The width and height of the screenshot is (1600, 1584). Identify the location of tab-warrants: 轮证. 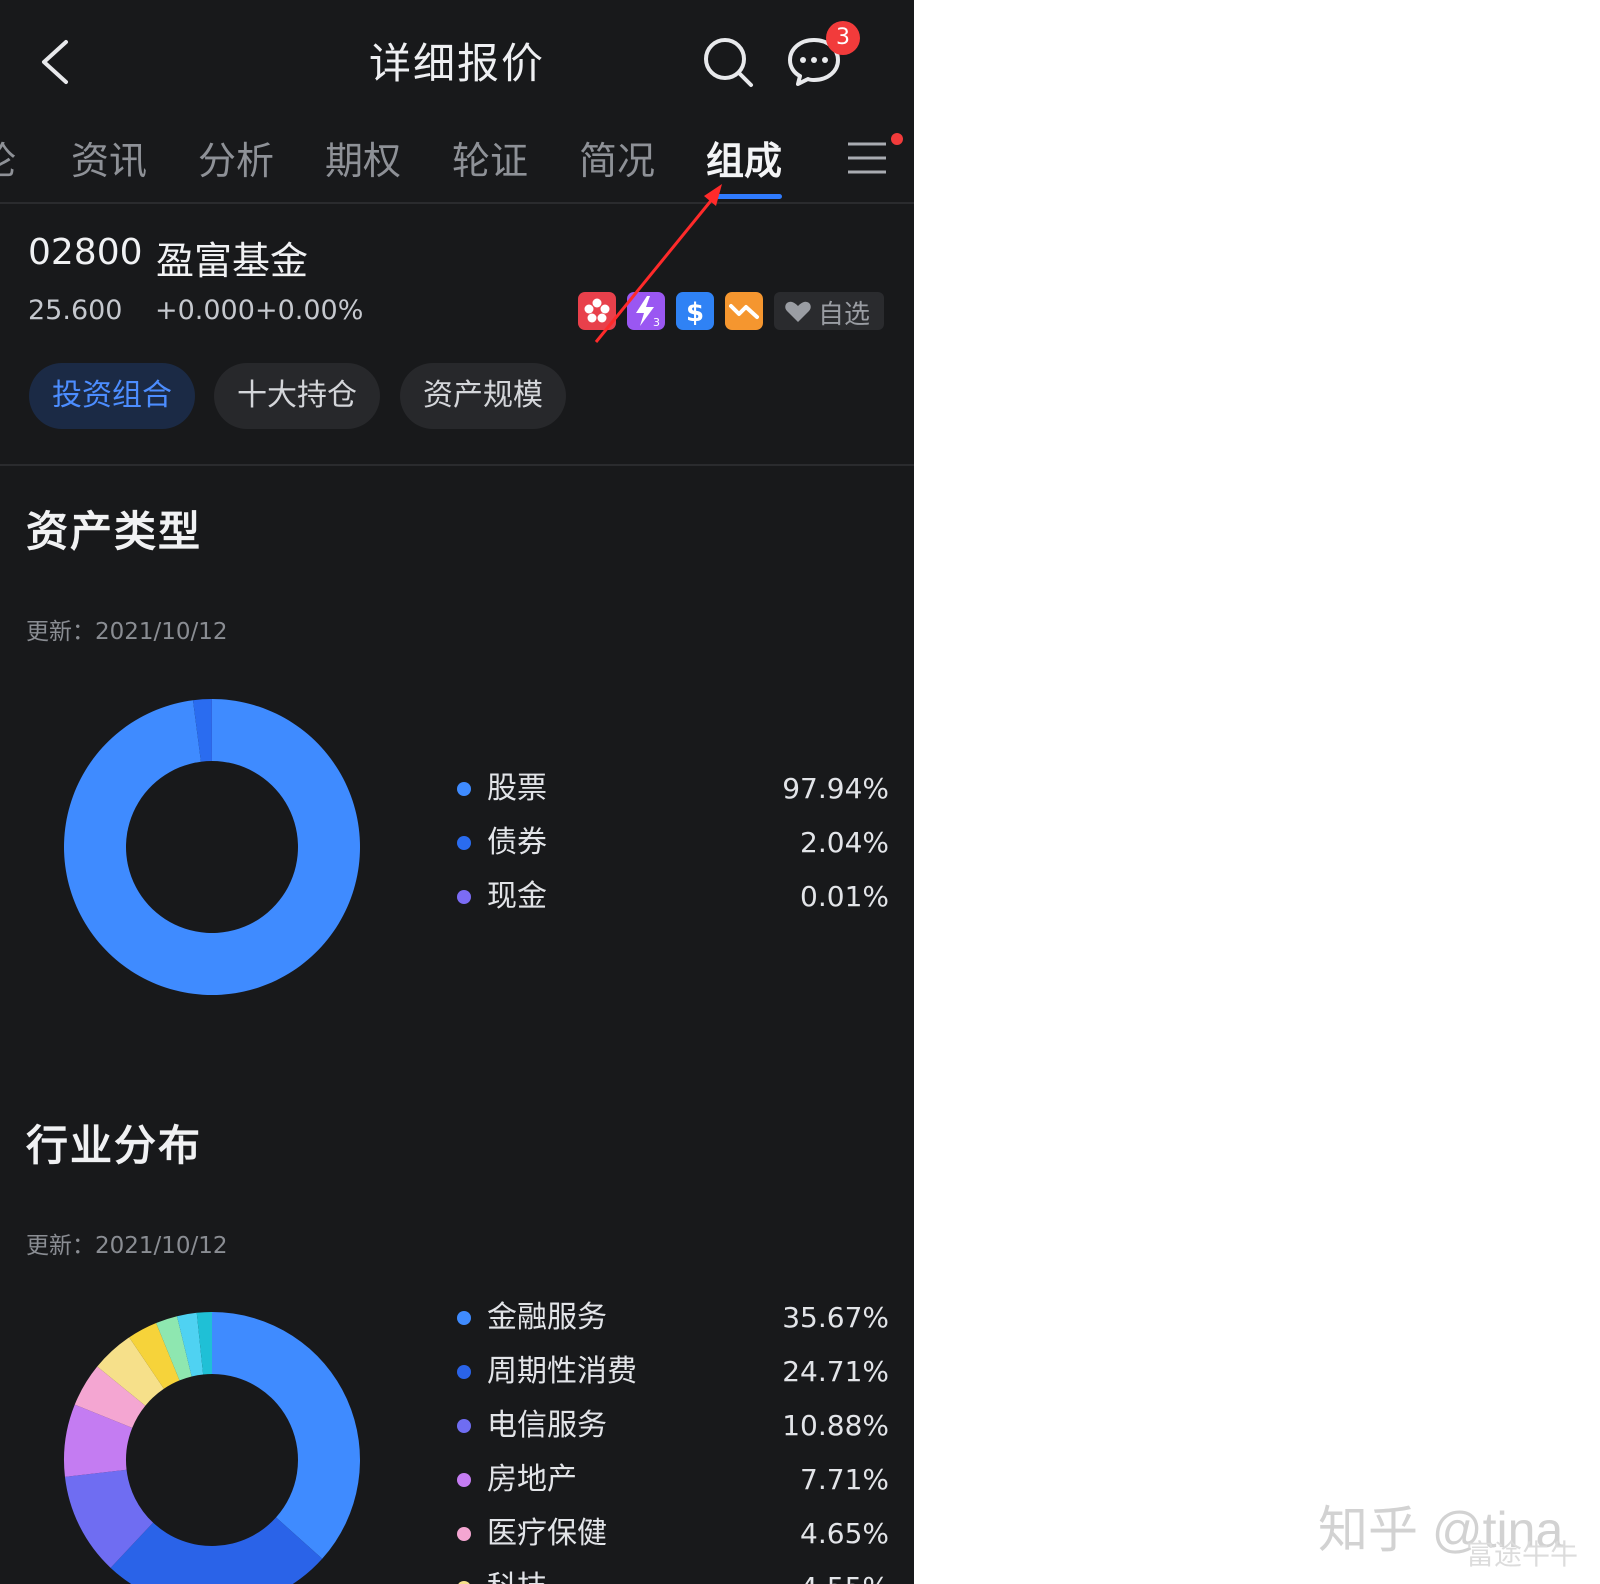
(490, 157).